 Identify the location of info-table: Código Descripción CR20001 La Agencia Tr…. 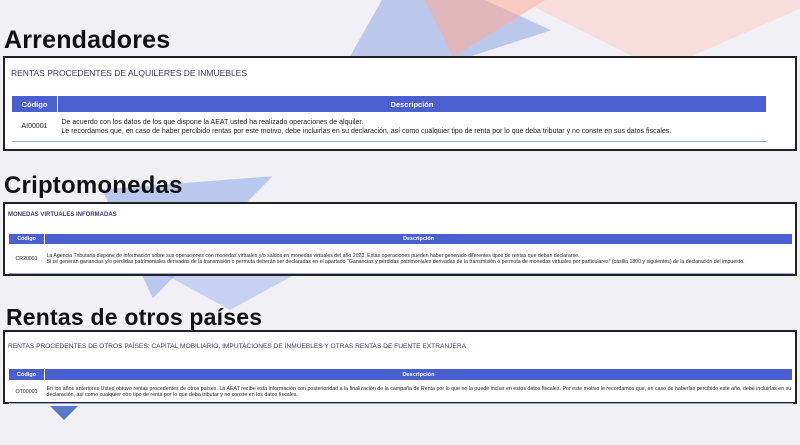
(400, 253).